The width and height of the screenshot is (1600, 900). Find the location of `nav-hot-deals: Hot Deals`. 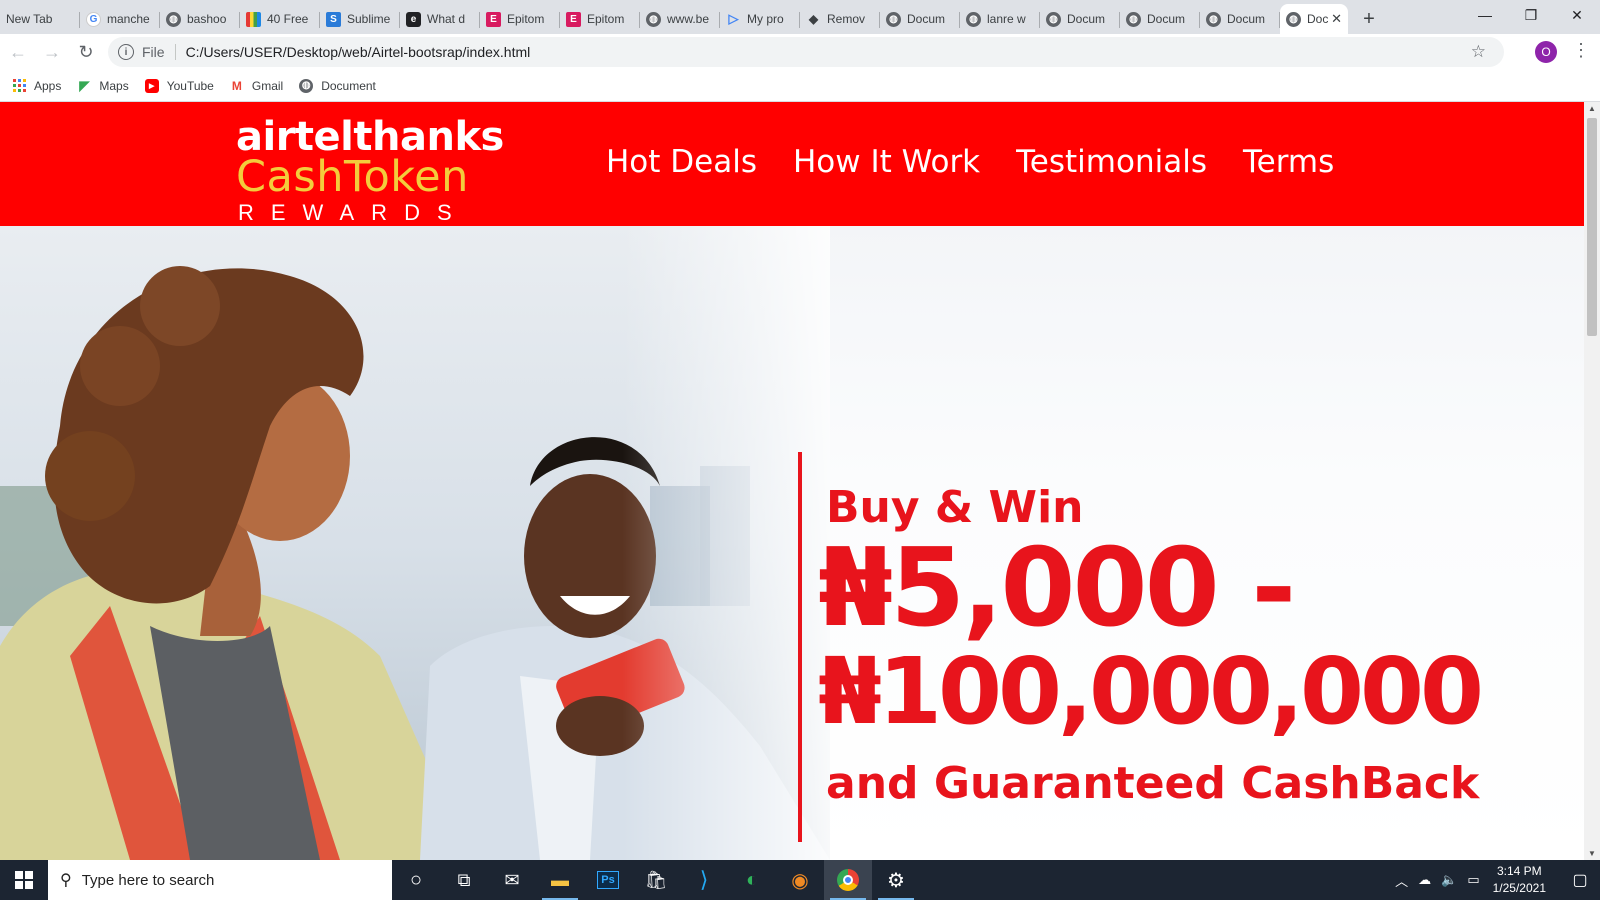

nav-hot-deals: Hot Deals is located at coordinates (681, 162).